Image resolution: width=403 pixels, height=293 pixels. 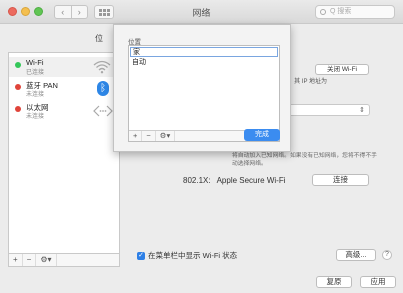 What do you see at coordinates (378, 282) in the screenshot?
I see `apply-button: 应用` at bounding box center [378, 282].